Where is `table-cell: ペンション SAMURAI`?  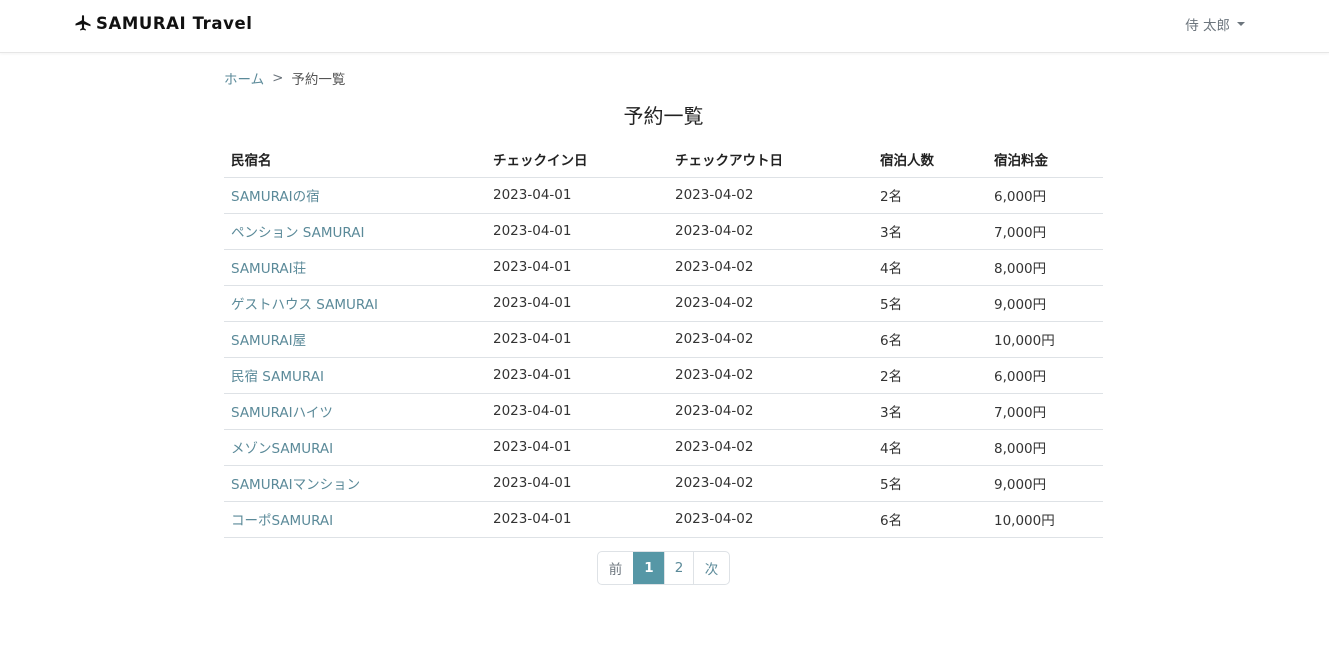 table-cell: ペンション SAMURAI is located at coordinates (355, 231).